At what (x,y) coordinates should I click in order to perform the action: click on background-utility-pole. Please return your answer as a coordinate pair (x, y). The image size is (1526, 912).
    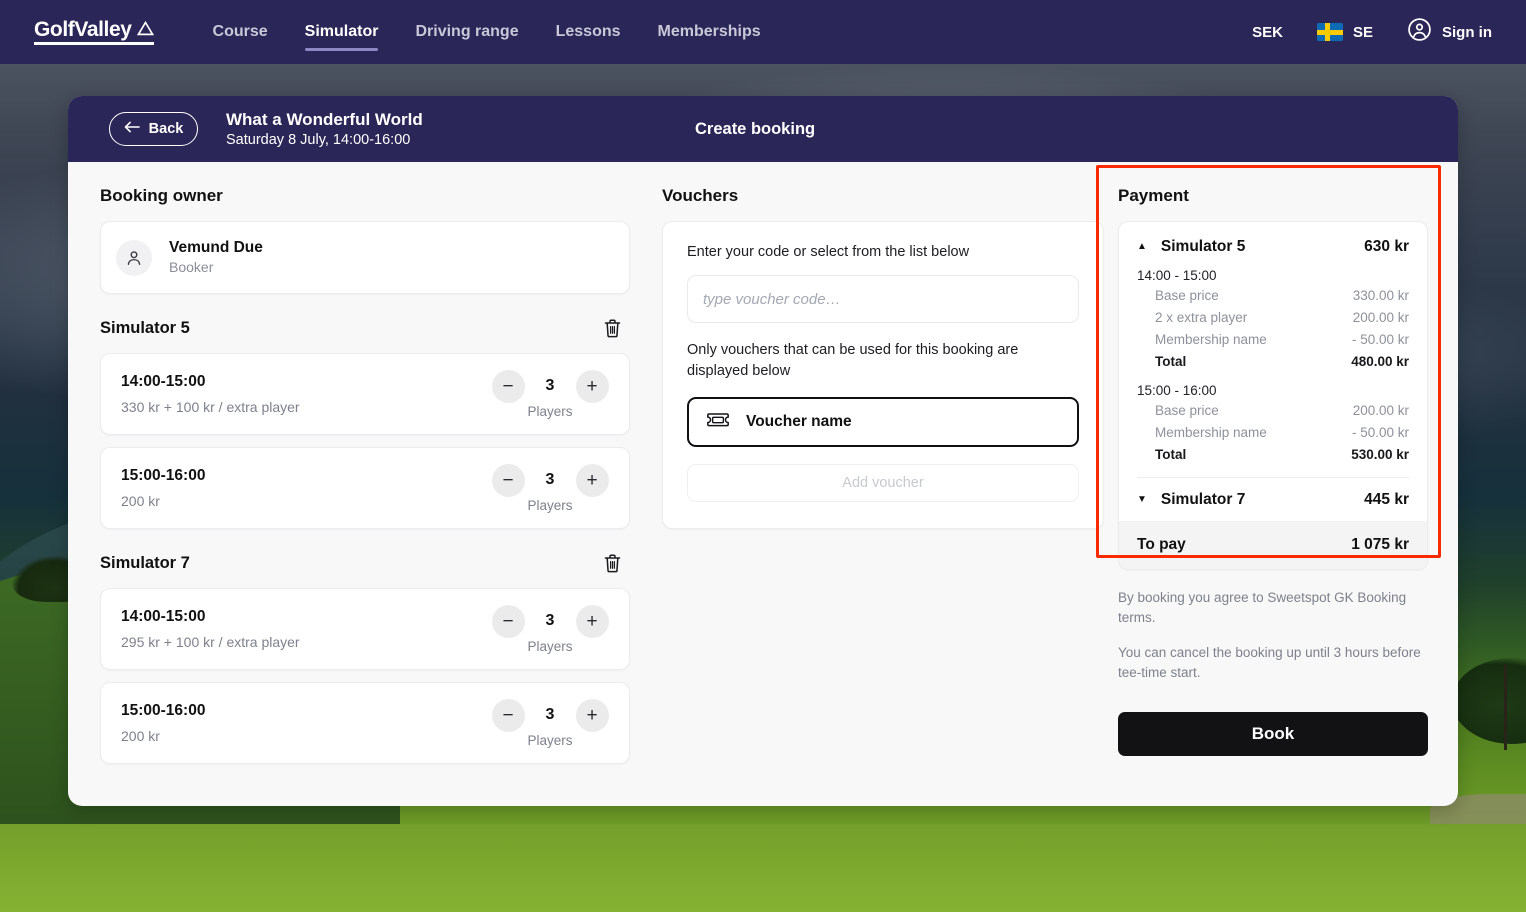
    Looking at the image, I should click on (1505, 707).